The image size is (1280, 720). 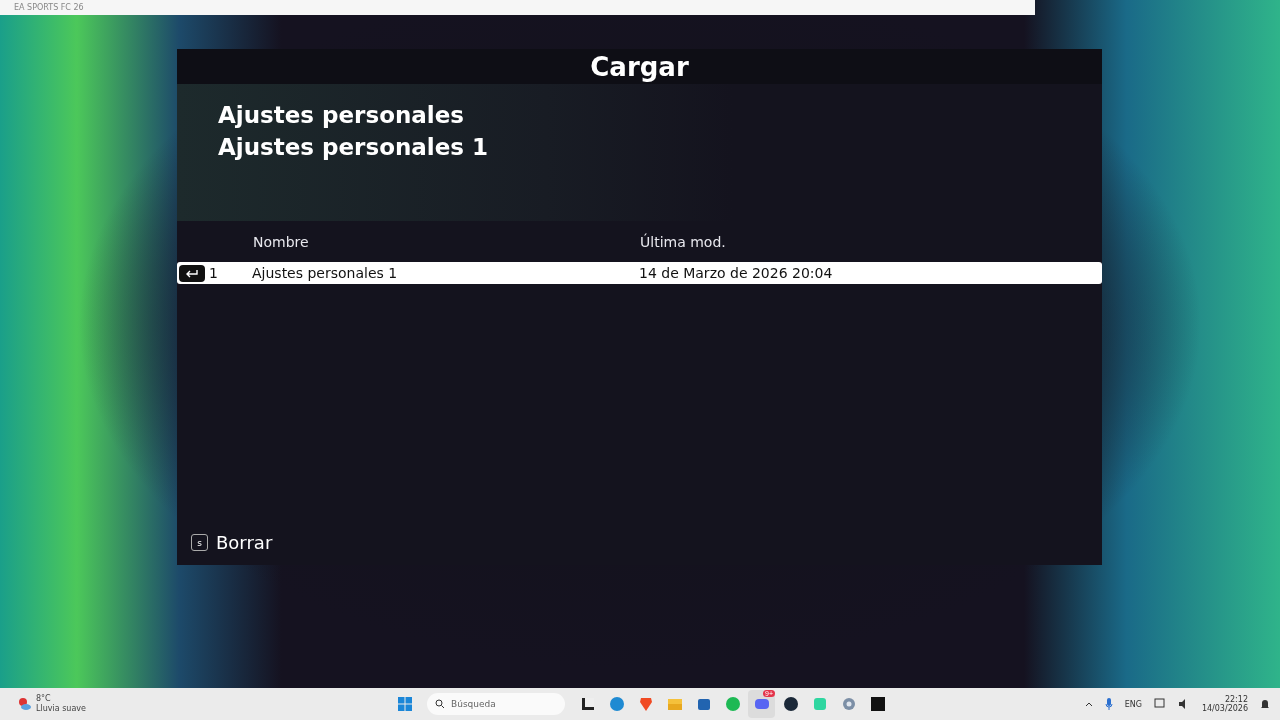 I want to click on store-icon, so click(x=703, y=704).